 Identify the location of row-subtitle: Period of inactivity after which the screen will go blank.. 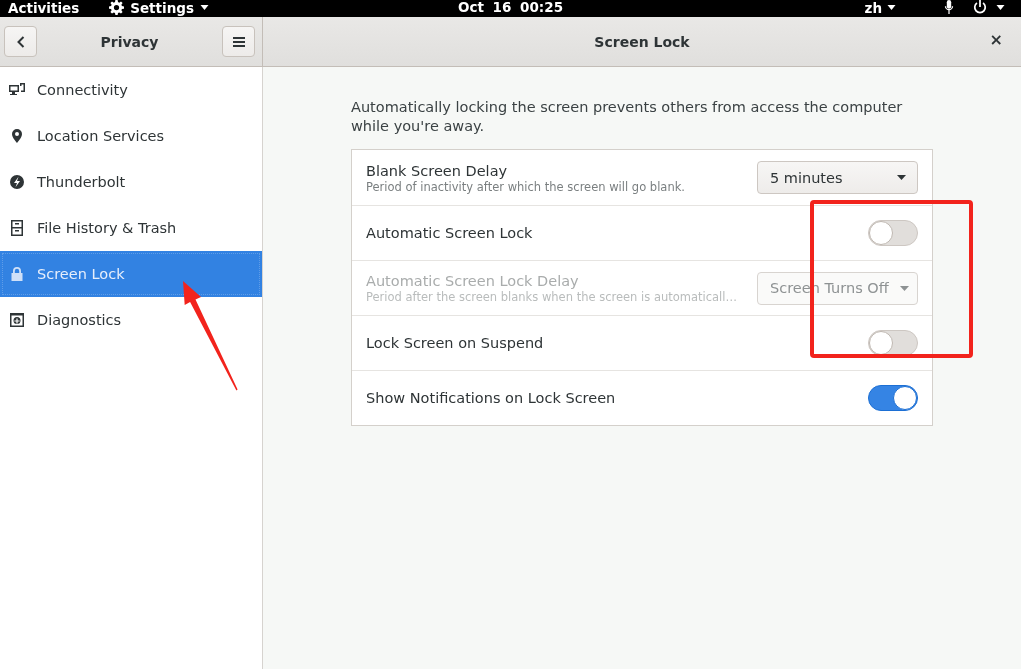
(525, 186).